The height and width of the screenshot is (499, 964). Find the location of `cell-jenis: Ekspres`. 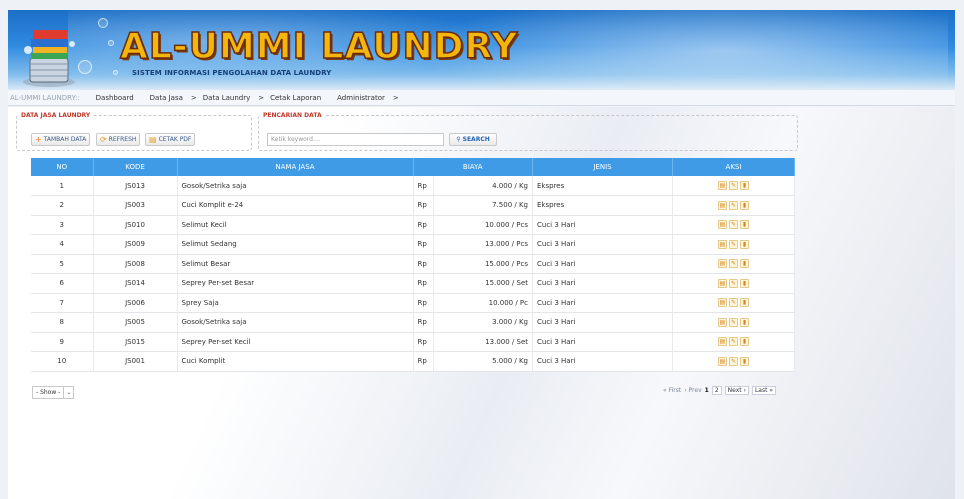

cell-jenis: Ekspres is located at coordinates (602, 186).